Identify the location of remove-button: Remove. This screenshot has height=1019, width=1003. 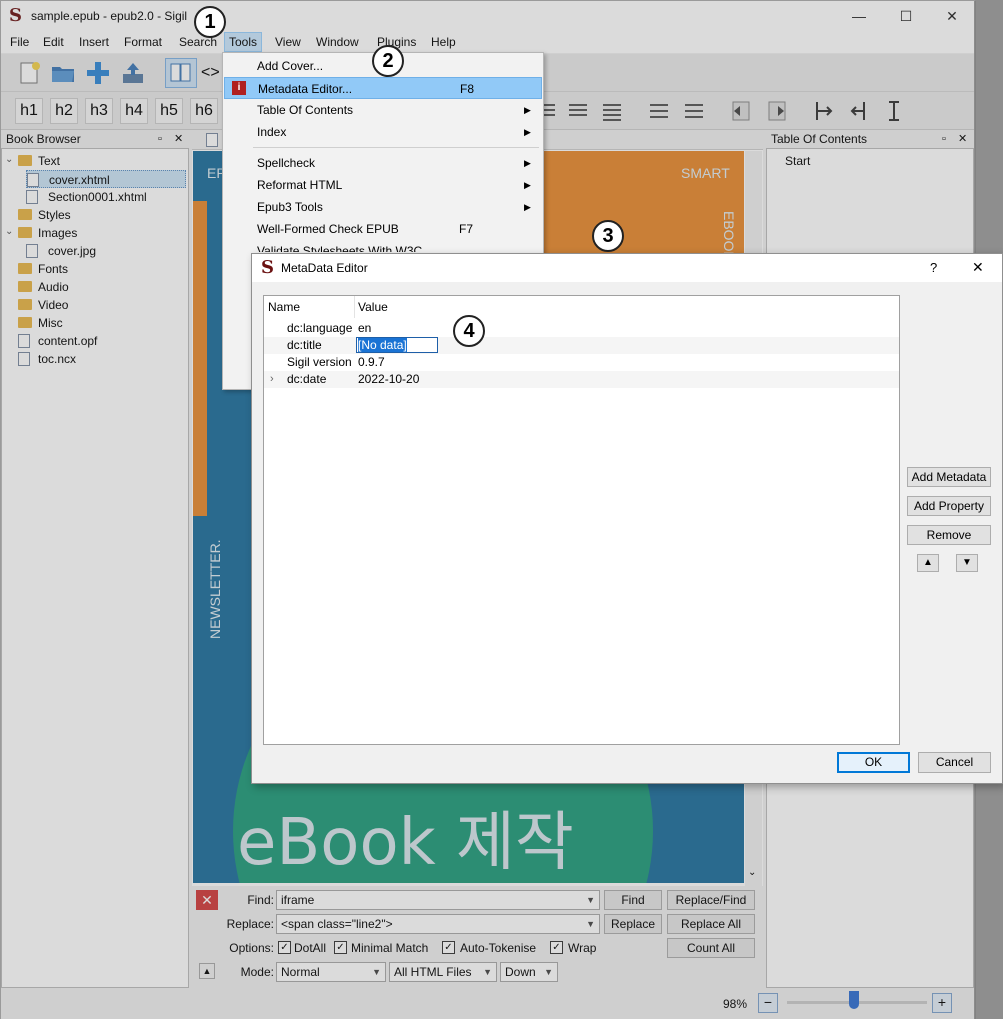
(949, 535).